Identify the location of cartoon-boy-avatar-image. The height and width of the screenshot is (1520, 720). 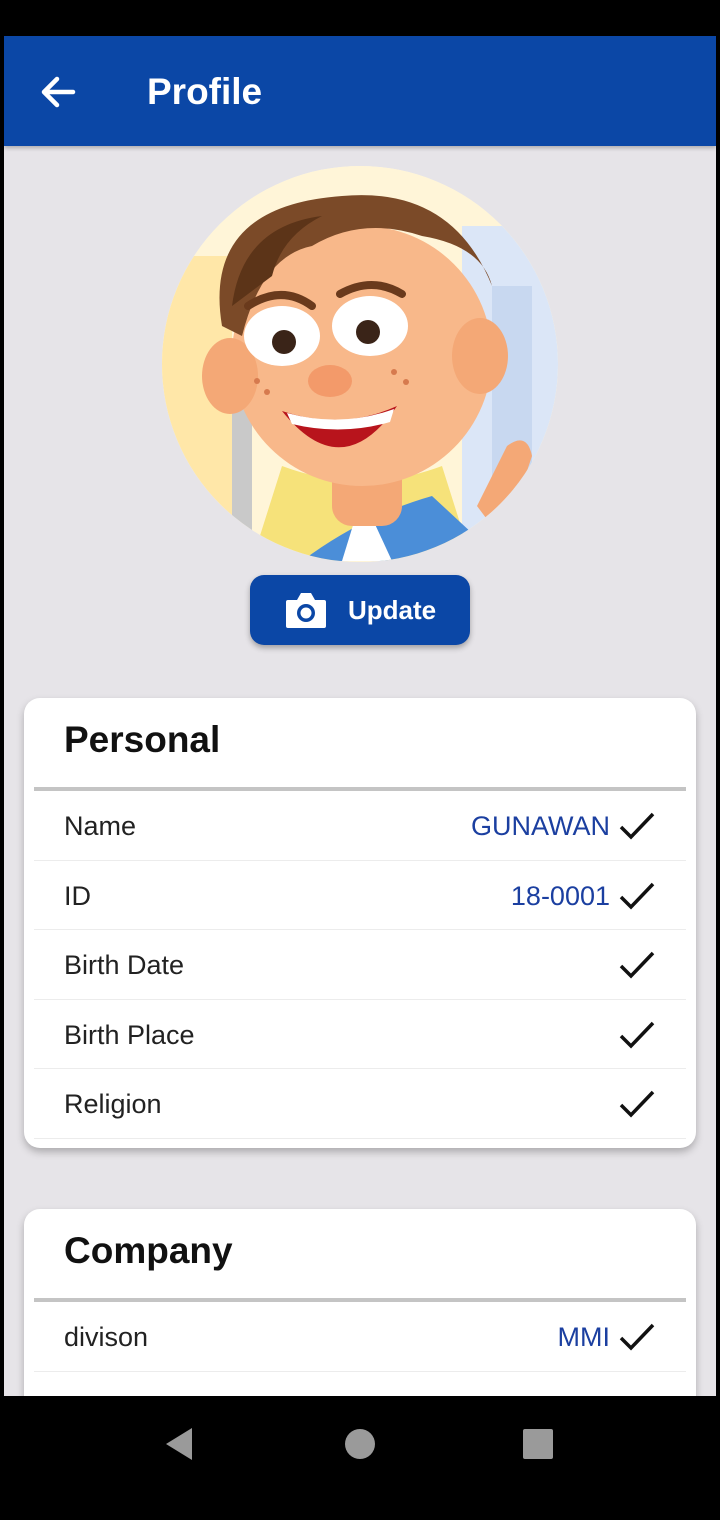
(360, 364).